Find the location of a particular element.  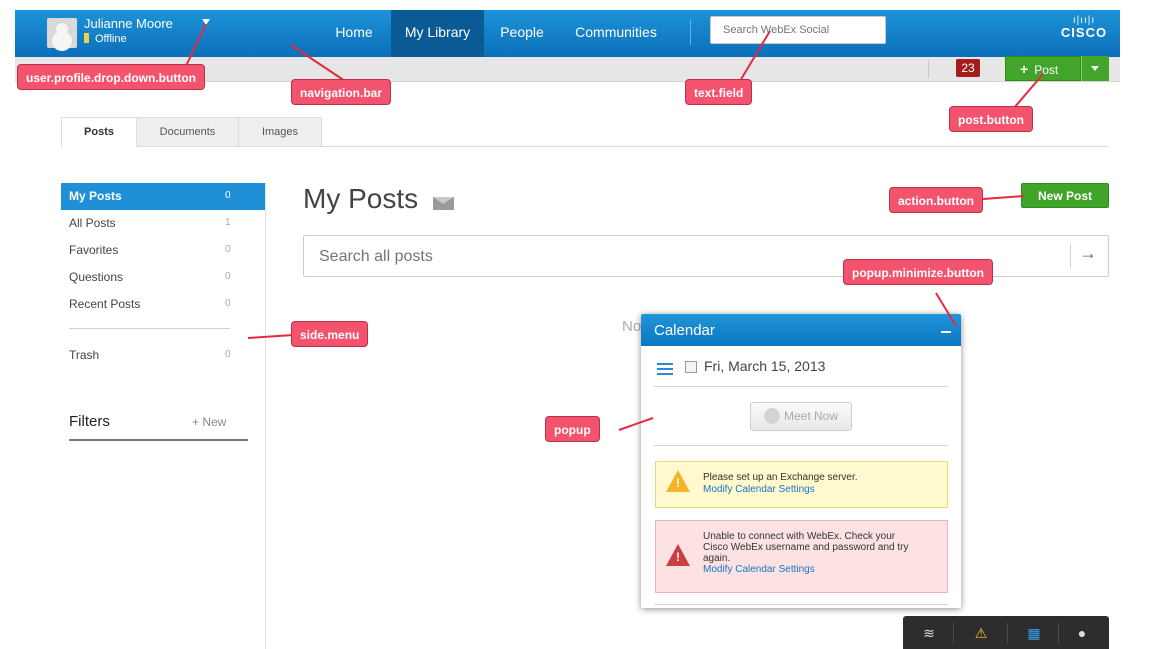

annotation-navigation-bar: navigation.bar is located at coordinates (341, 92).